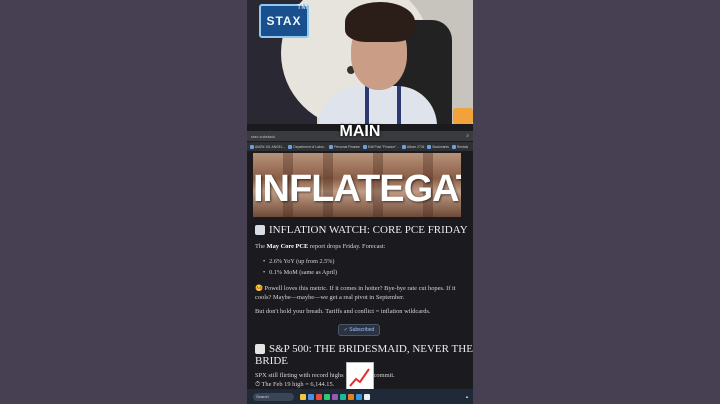 Image resolution: width=720 pixels, height=404 pixels. What do you see at coordinates (438, 146) in the screenshot?
I see `bookmark-item: Bookmarks` at bounding box center [438, 146].